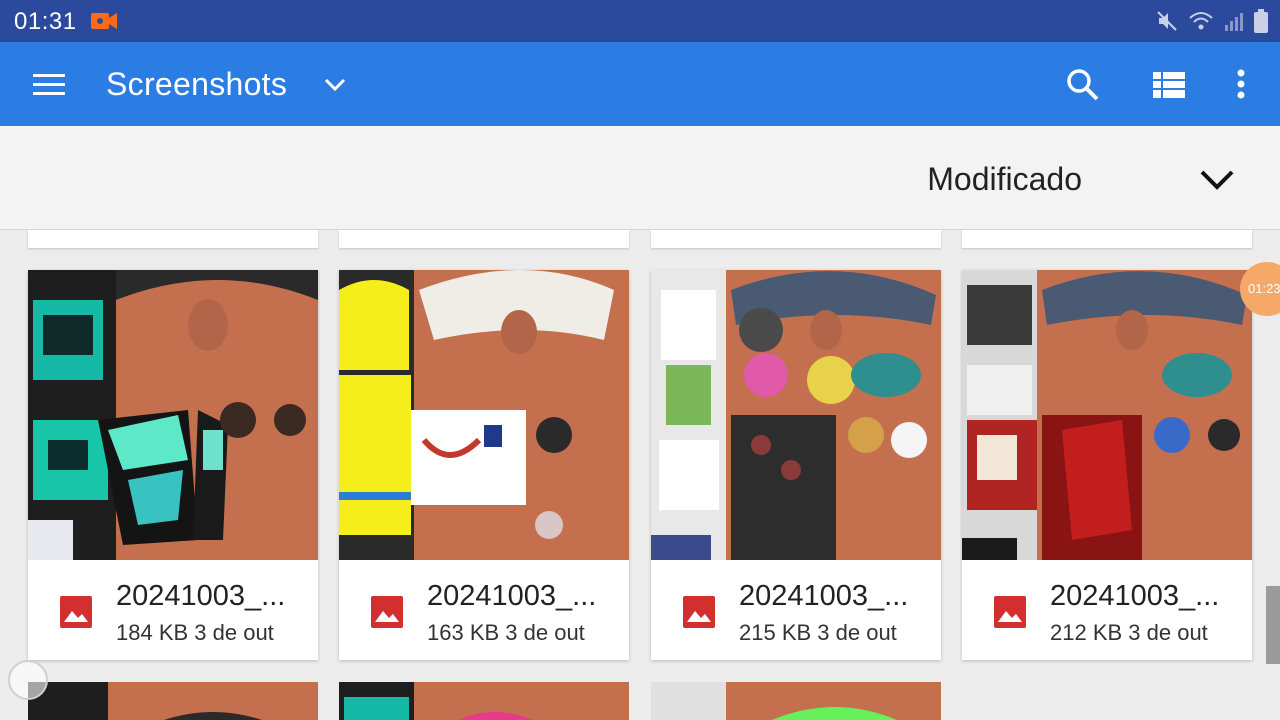  I want to click on file-meta: 163 KB 3 de out, so click(506, 632).